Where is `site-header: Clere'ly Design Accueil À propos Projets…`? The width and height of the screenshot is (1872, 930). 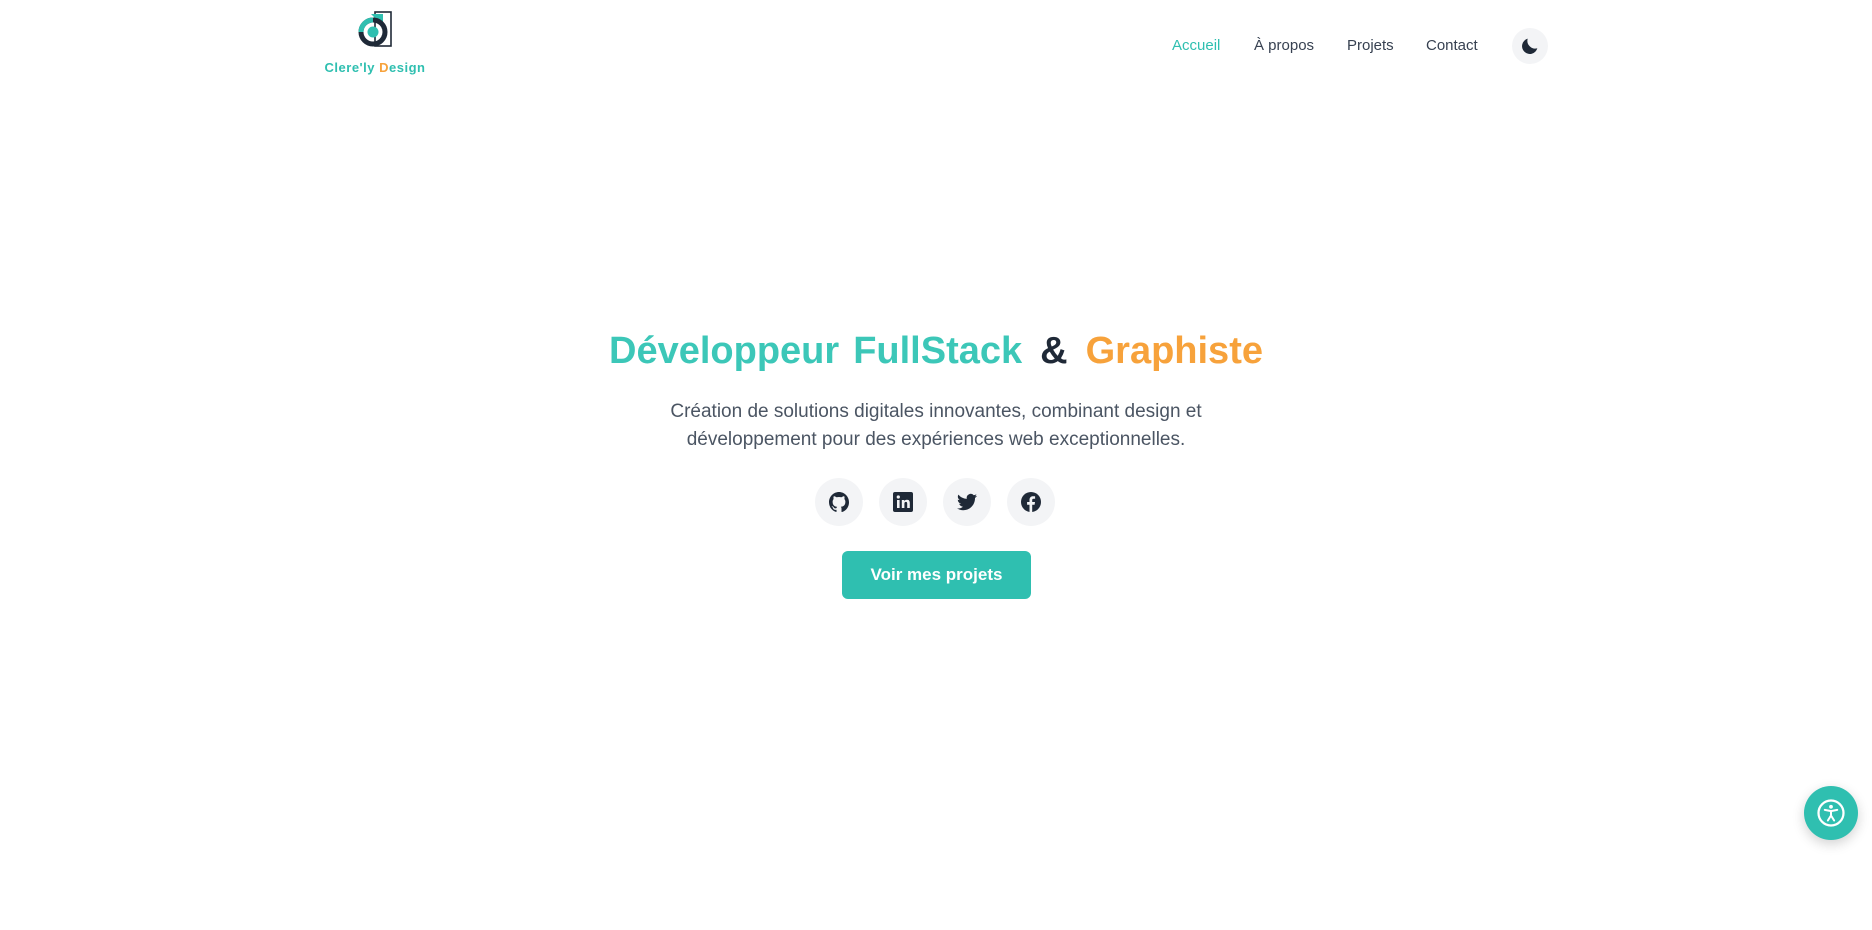 site-header: Clere'ly Design Accueil À propos Projets… is located at coordinates (936, 46).